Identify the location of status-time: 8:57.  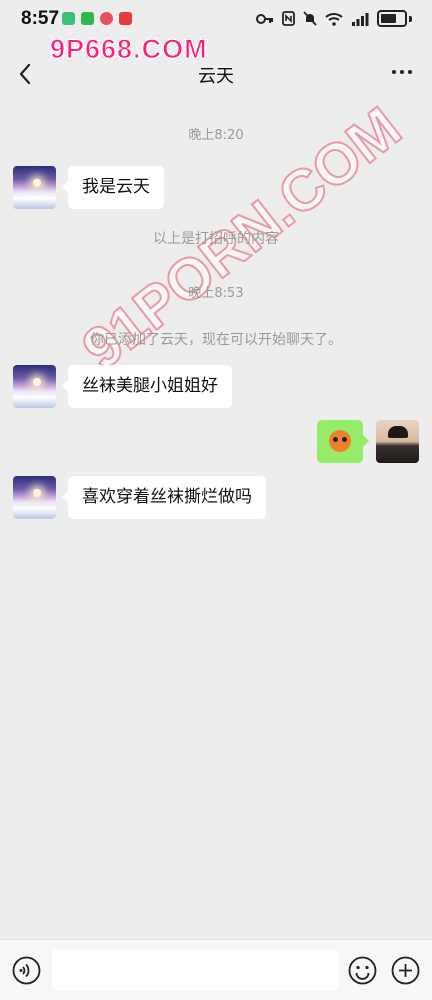
(40, 18).